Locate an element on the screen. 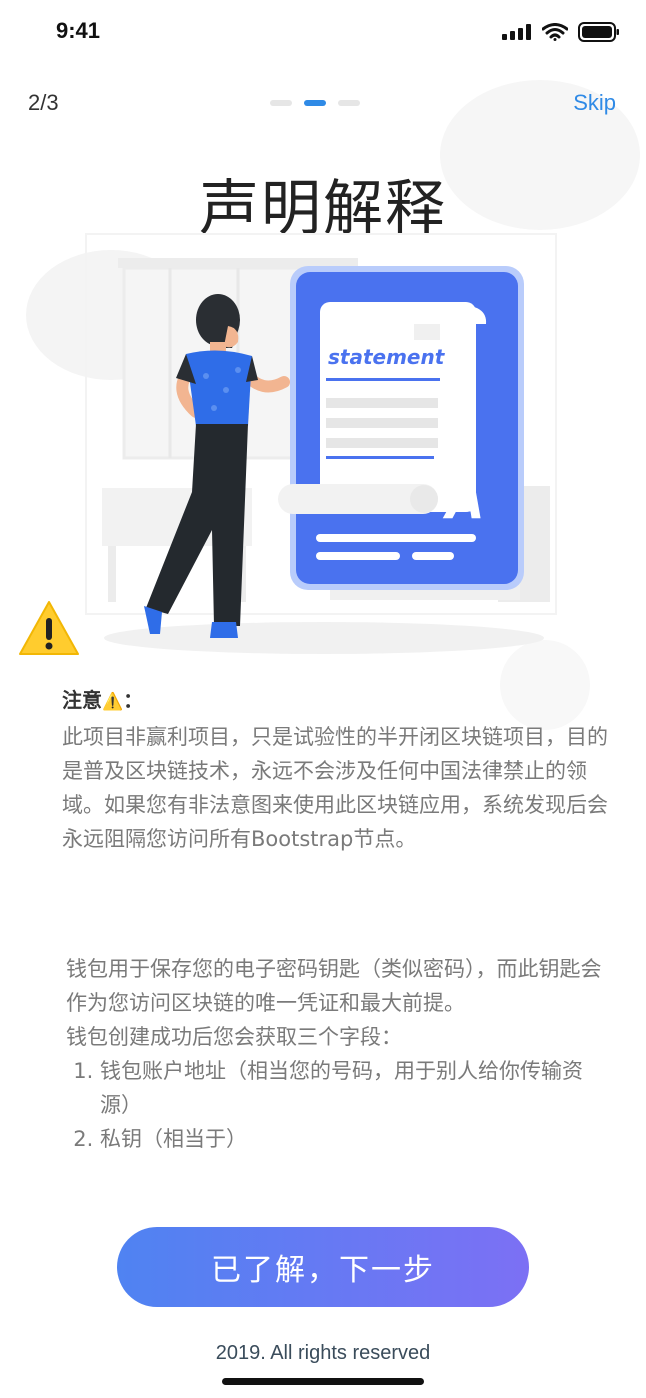 This screenshot has width=646, height=1398. status-time: 9:41 is located at coordinates (78, 30).